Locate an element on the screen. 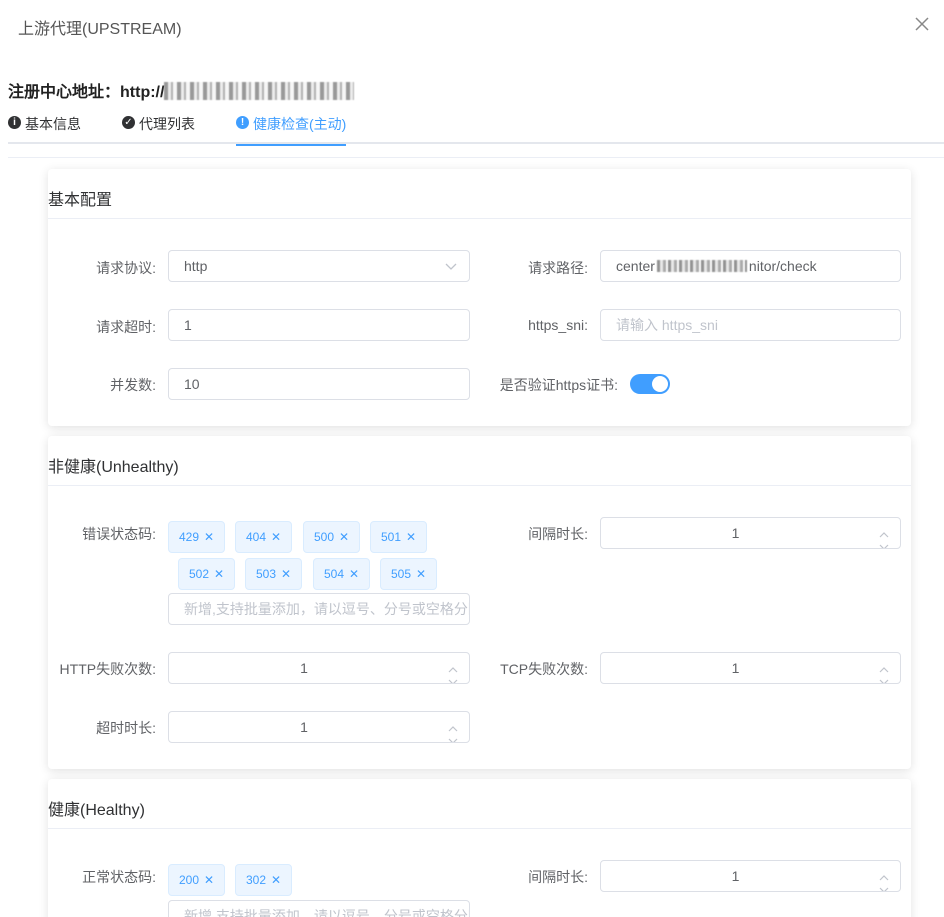 Image resolution: width=944 pixels, height=917 pixels. tab-proxy-list: ✓ 代理列表 is located at coordinates (158, 129).